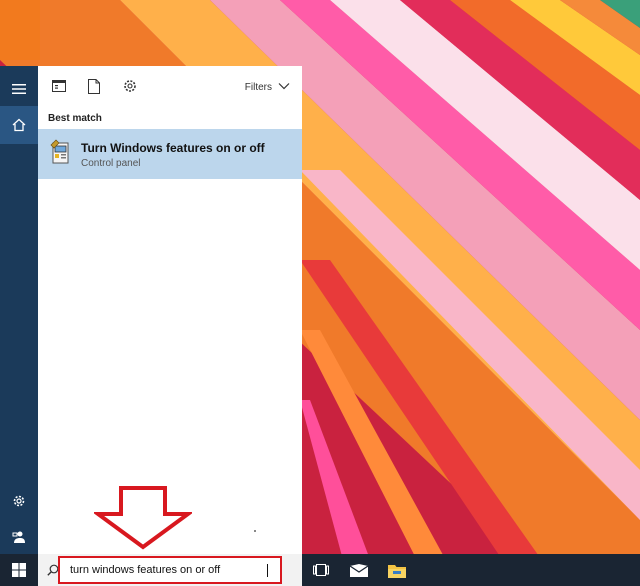 The image size is (640, 586). Describe the element at coordinates (75, 118) in the screenshot. I see `best-match-heading: Best match` at that location.